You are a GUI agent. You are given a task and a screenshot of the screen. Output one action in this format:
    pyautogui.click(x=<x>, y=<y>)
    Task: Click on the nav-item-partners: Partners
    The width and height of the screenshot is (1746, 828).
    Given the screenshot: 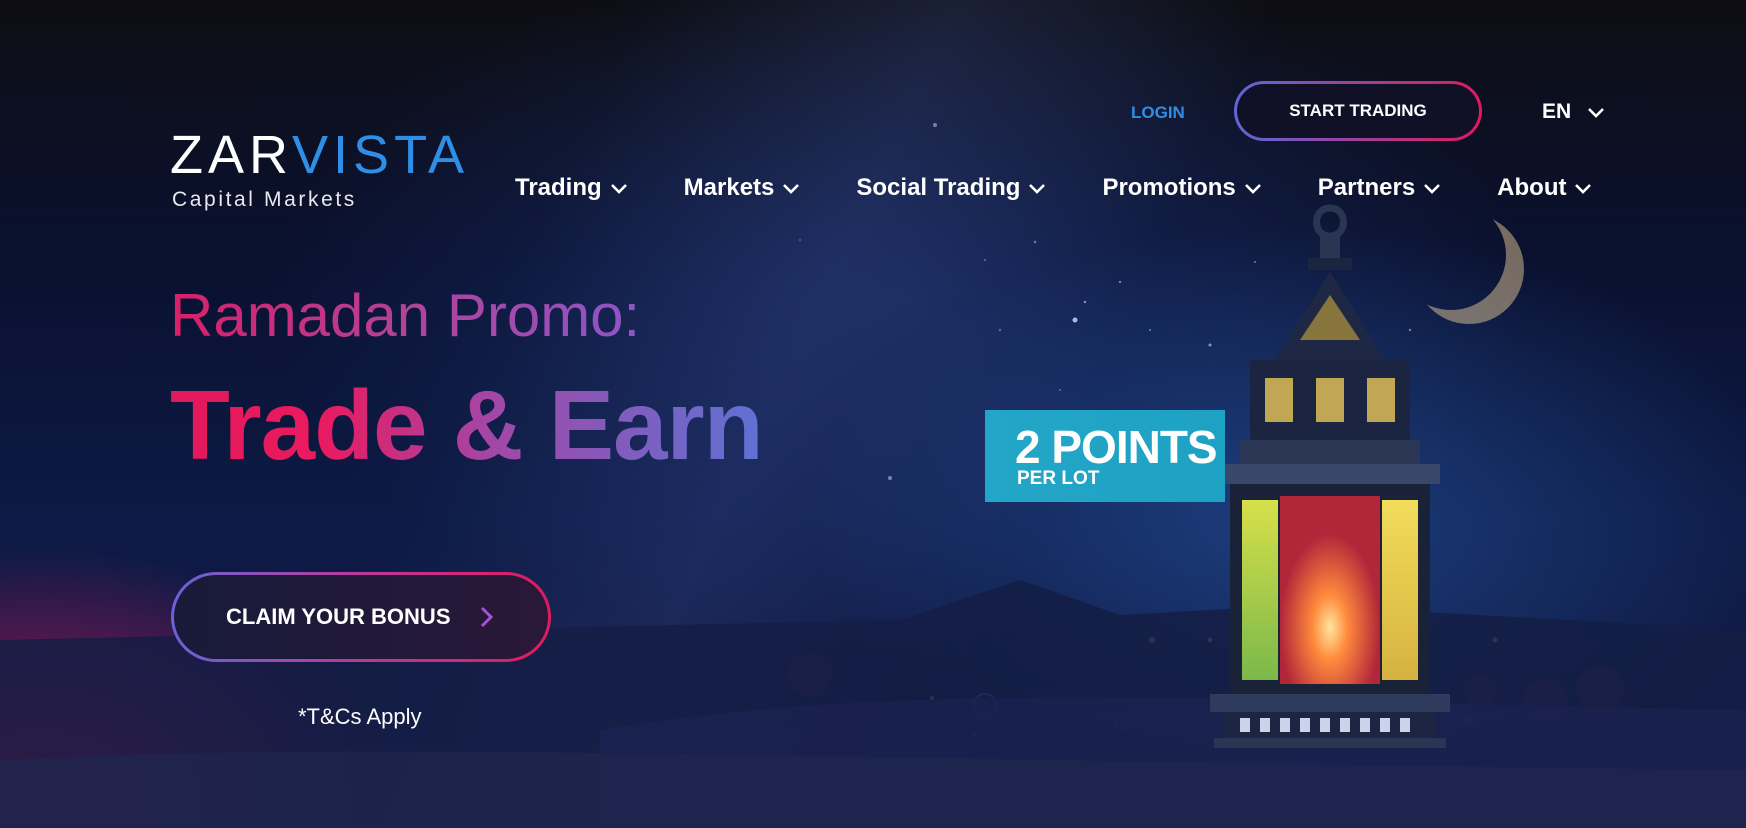 What is the action you would take?
    pyautogui.click(x=1379, y=188)
    